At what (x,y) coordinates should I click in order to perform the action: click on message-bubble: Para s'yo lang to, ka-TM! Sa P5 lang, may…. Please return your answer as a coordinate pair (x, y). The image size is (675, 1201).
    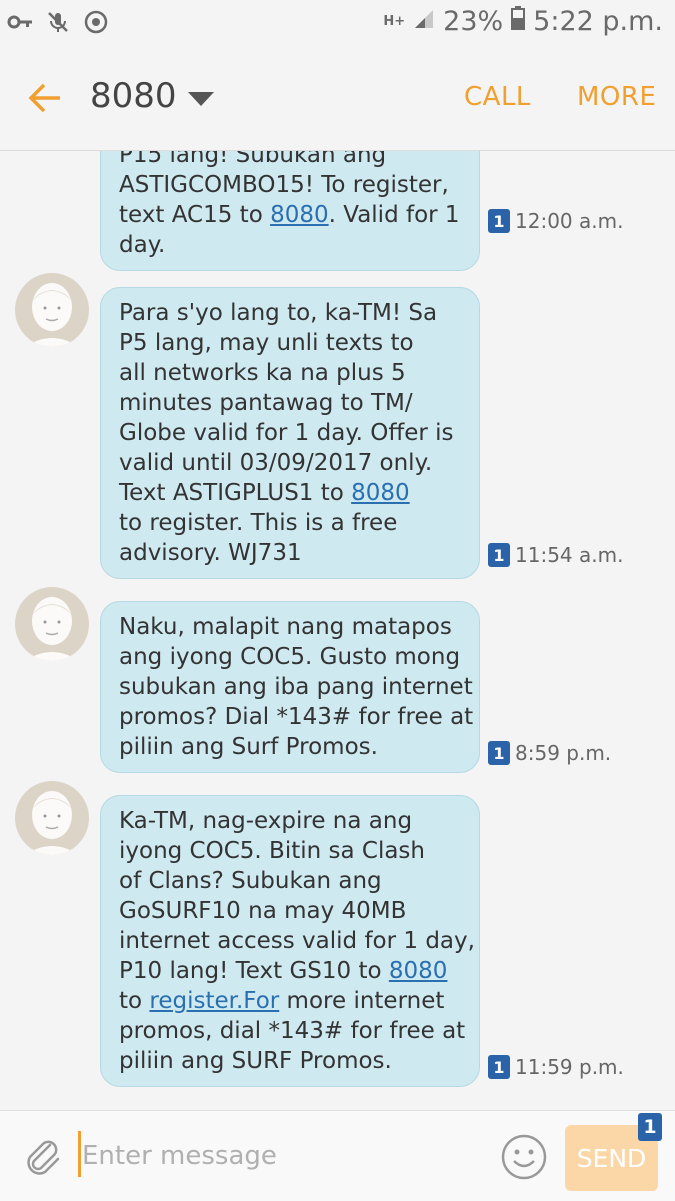
    Looking at the image, I should click on (290, 433).